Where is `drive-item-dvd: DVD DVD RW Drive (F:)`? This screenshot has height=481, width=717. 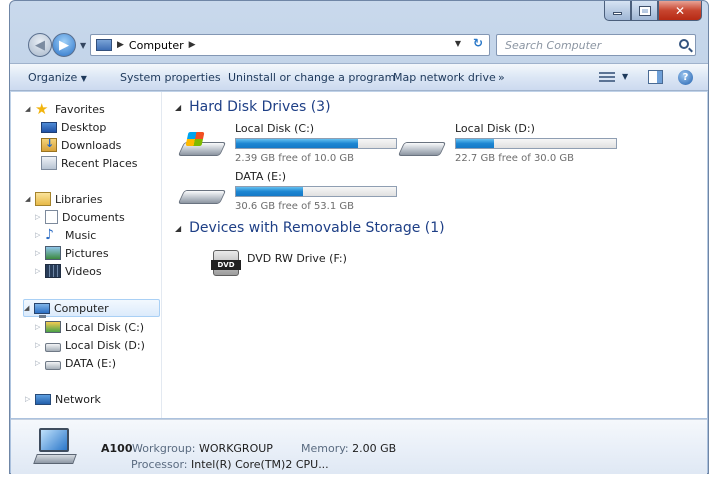
drive-item-dvd: DVD DVD RW Drive (F:) is located at coordinates (291, 262).